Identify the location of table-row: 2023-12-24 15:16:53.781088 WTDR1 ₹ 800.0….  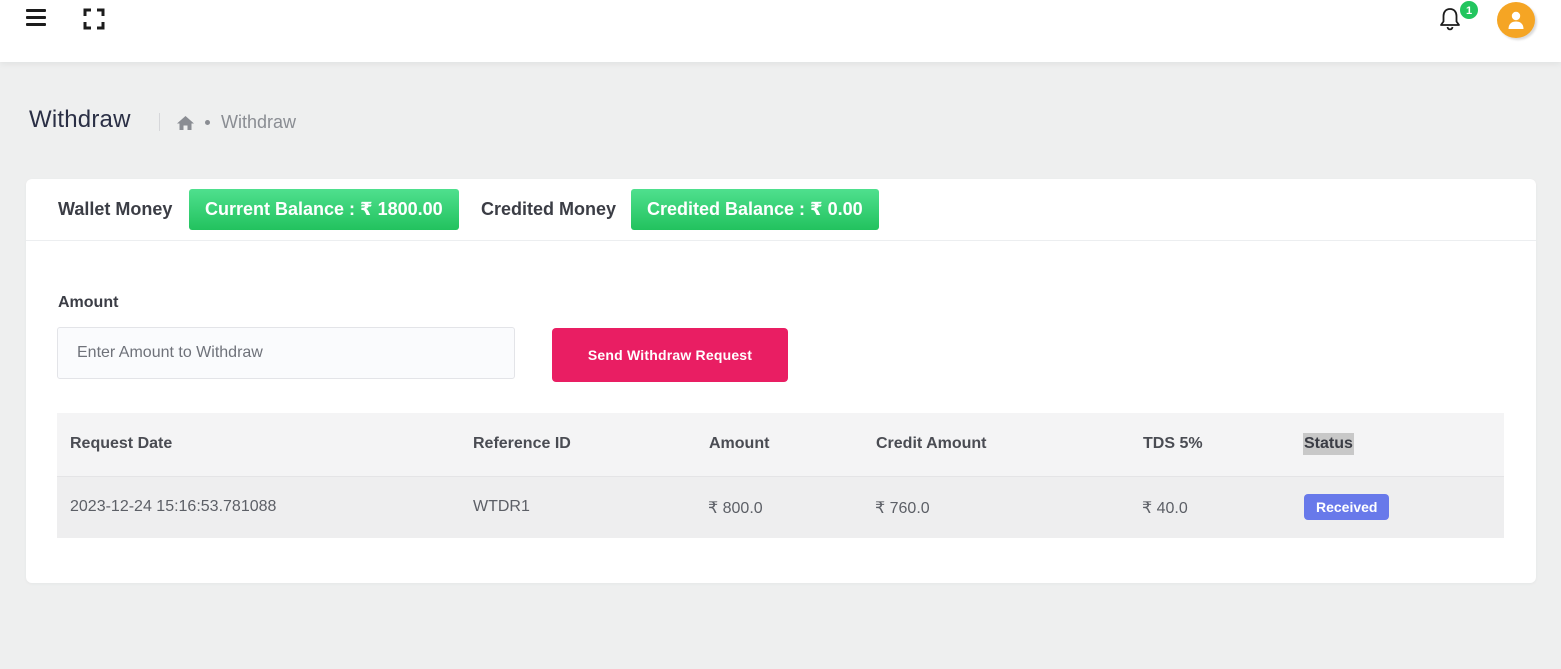
(780, 507).